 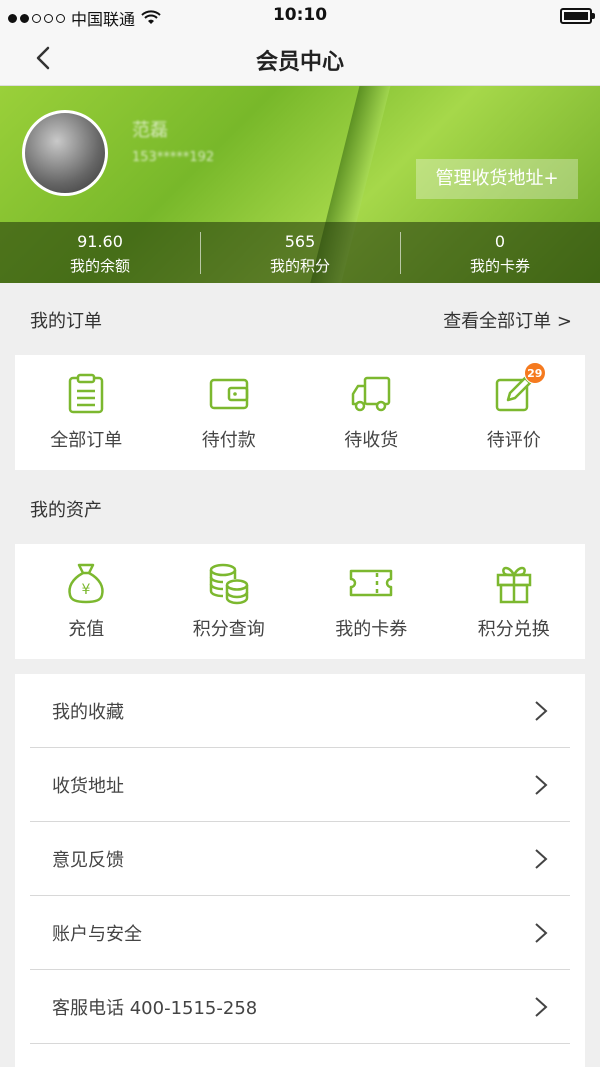 What do you see at coordinates (300, 319) in the screenshot?
I see `orders-section-header: 我的订单 查看全部订单 >` at bounding box center [300, 319].